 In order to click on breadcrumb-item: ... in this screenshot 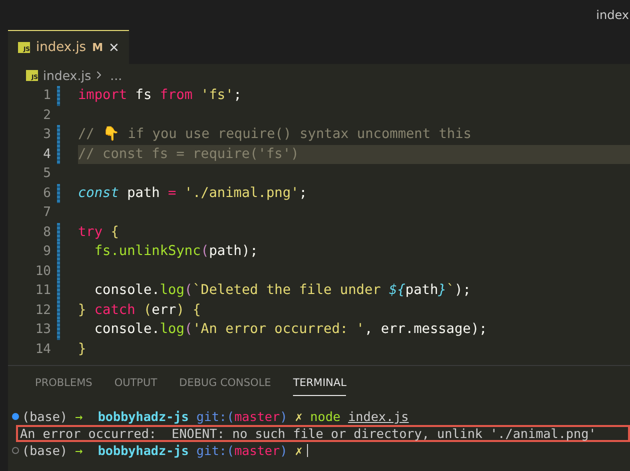, I will do `click(116, 75)`.